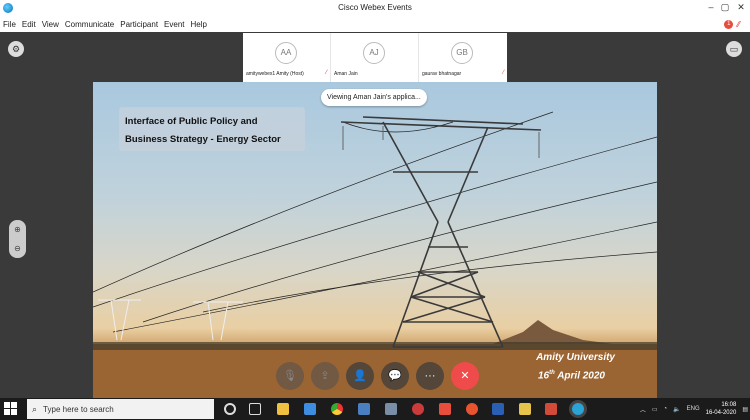 Image resolution: width=750 pixels, height=420 pixels. I want to click on meeting-controls: 🎙 ⇪ 👤 💬 ··· ✕, so click(377, 376).